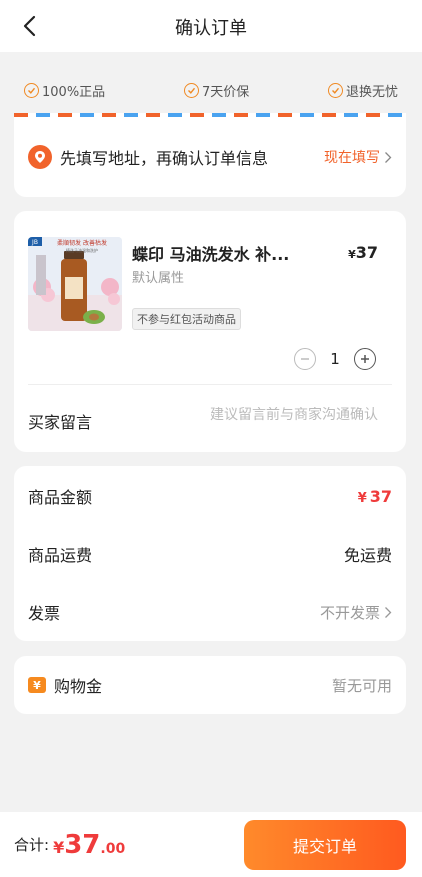  I want to click on product-image-art: JB 柔順韧发 改善枯发 精选马油温和洗护, so click(75, 284).